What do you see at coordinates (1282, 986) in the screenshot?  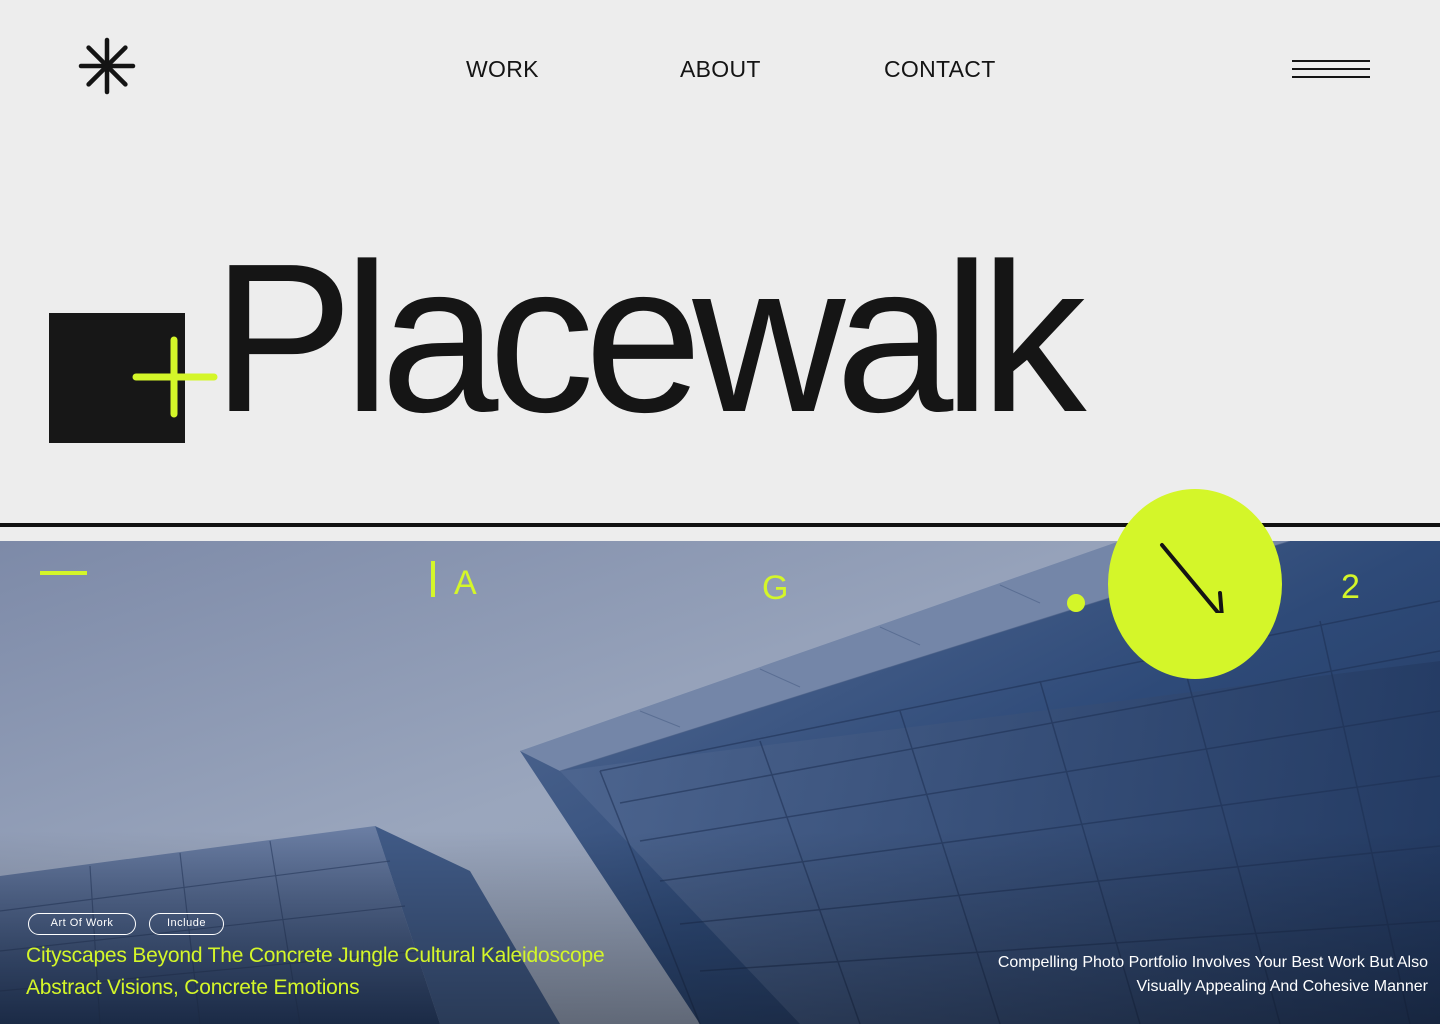 I see `description-line-2: Visually Appealing And Cohesive Manner` at bounding box center [1282, 986].